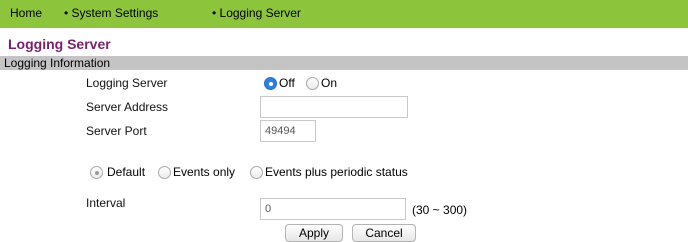 This screenshot has height=242, width=688. I want to click on server-address-label: Server Address, so click(127, 107).